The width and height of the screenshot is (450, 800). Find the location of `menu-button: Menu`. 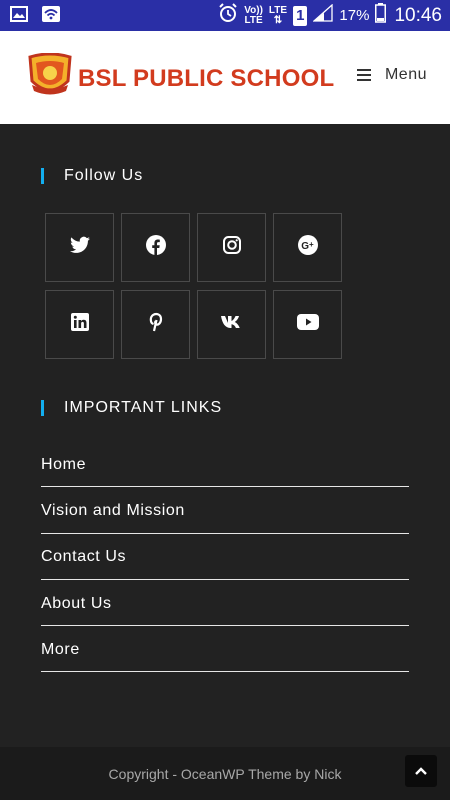

menu-button: Menu is located at coordinates (391, 75).